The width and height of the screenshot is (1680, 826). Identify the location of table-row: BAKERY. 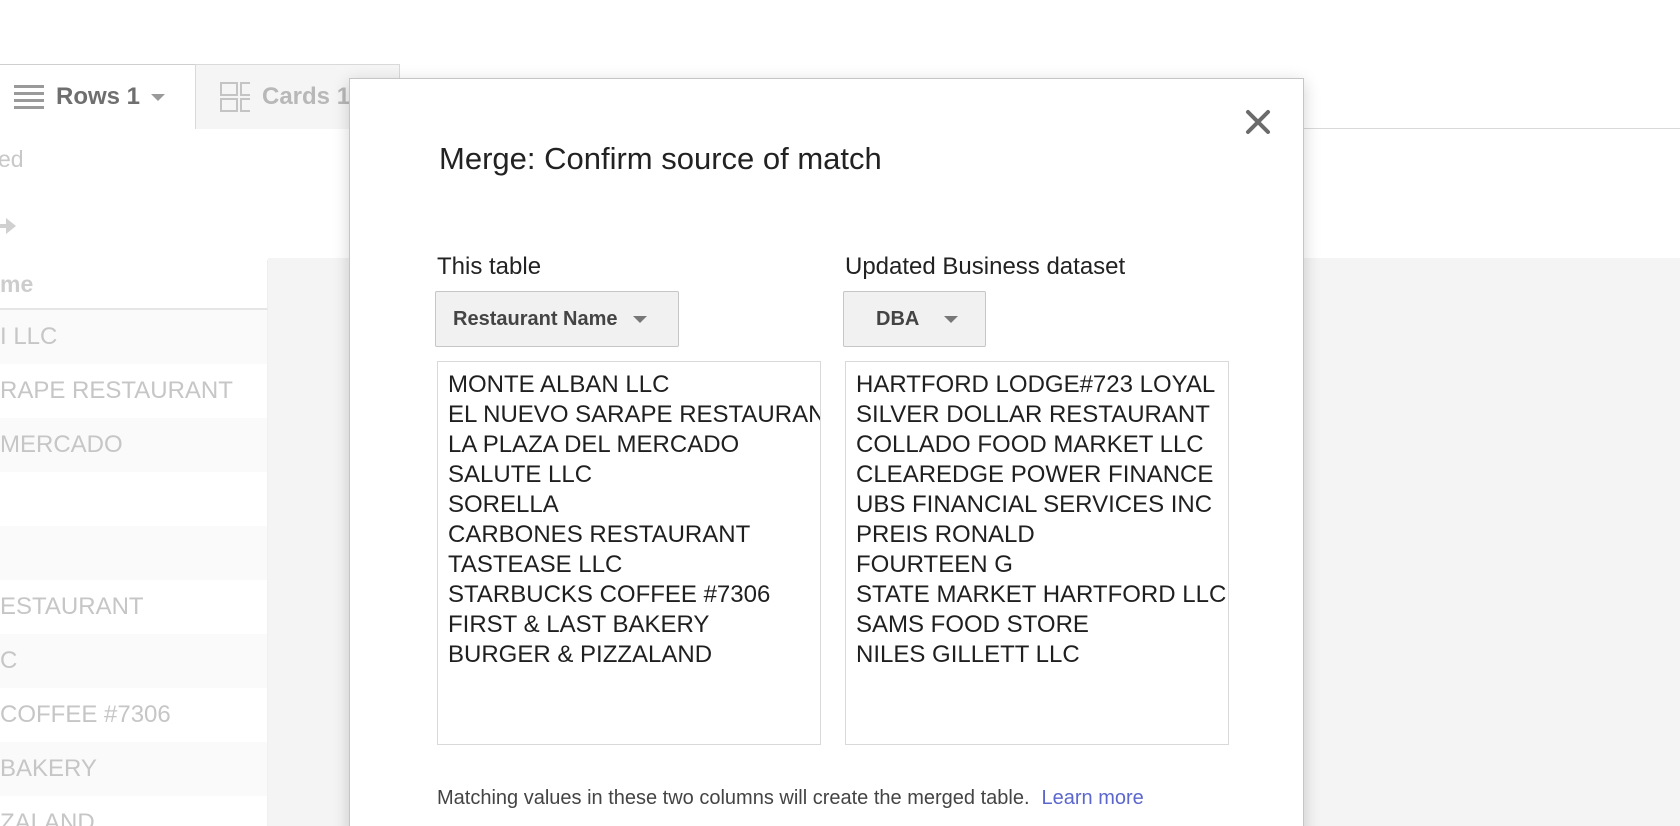
(134, 769).